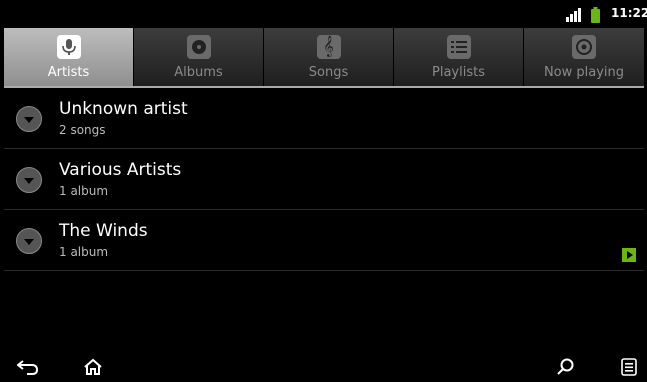 The width and height of the screenshot is (647, 382). I want to click on menu-icon, so click(629, 367).